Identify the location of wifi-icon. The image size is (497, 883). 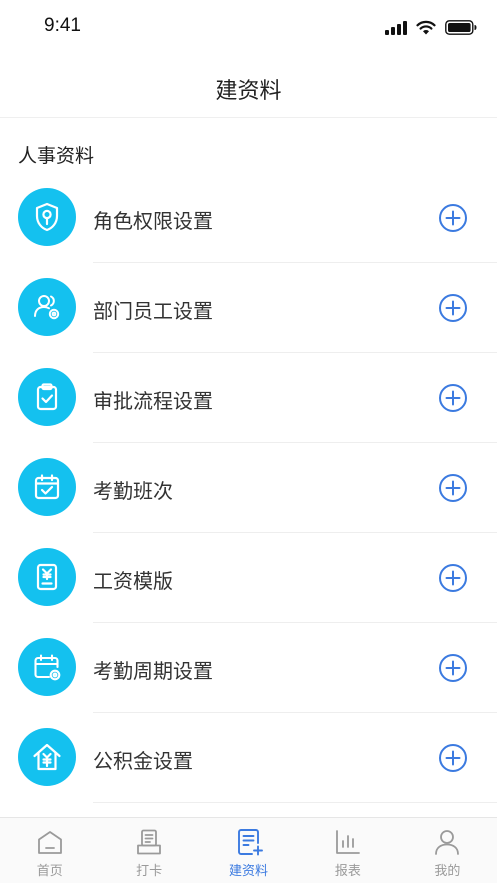
(426, 27).